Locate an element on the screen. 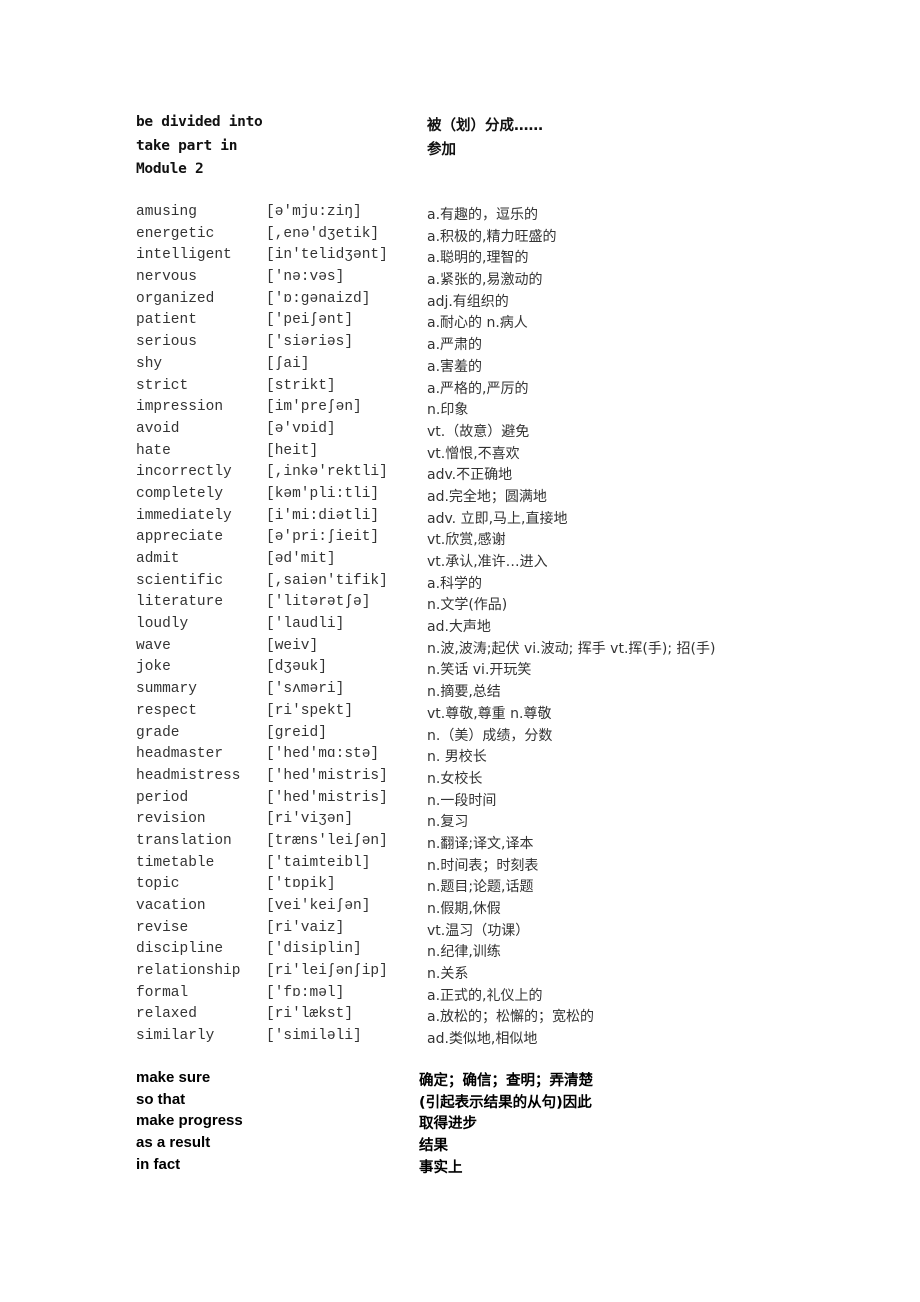 Image resolution: width=920 pixels, height=1302 pixels. vocab-phonetic: [ə'pri:ʃieit] is located at coordinates (323, 537).